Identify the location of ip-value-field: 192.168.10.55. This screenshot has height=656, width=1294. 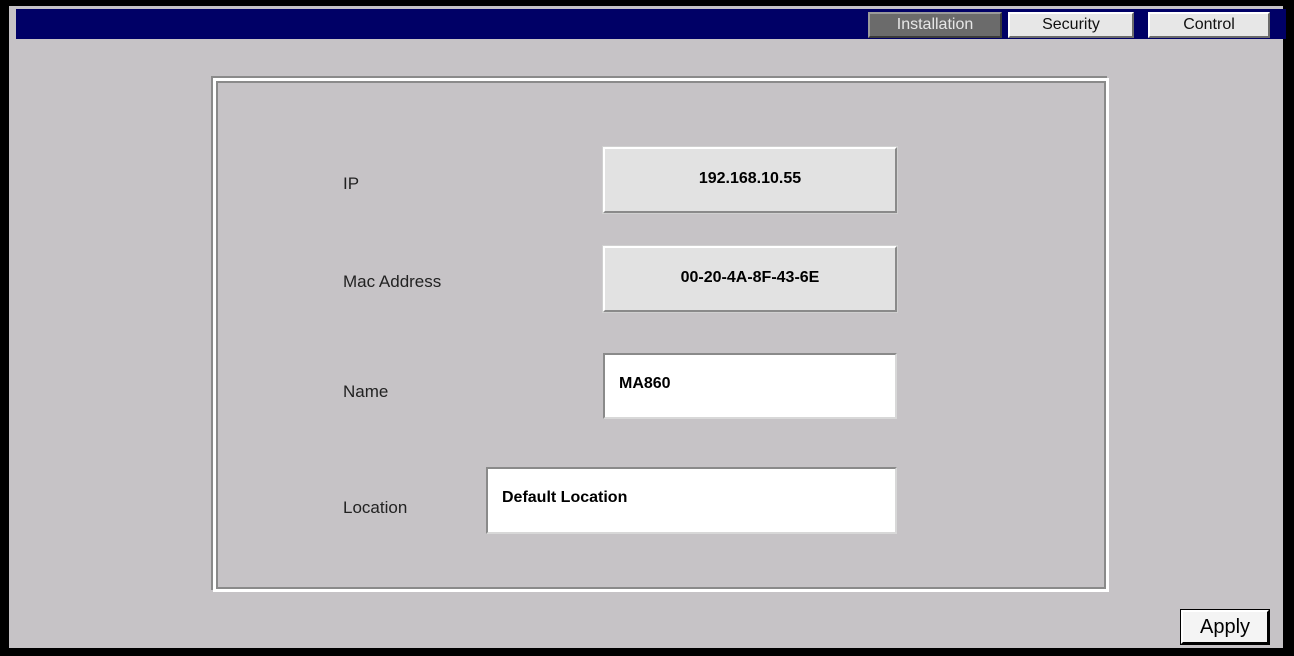
(750, 180).